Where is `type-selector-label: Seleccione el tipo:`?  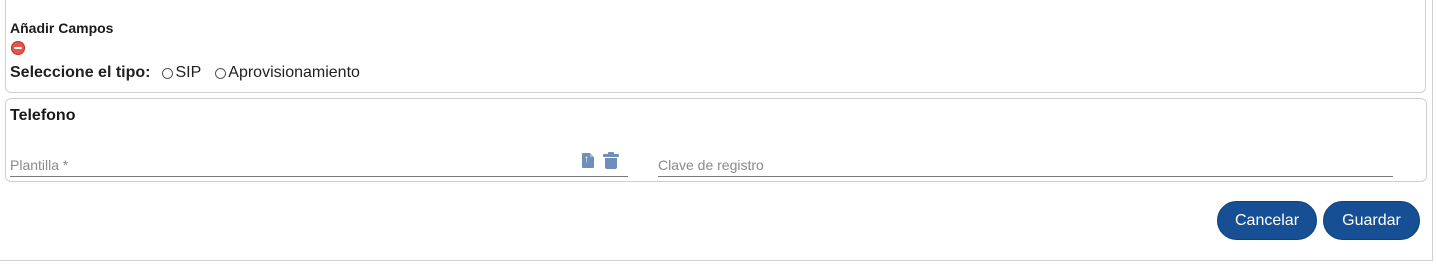
type-selector-label: Seleccione el tipo: is located at coordinates (80, 72).